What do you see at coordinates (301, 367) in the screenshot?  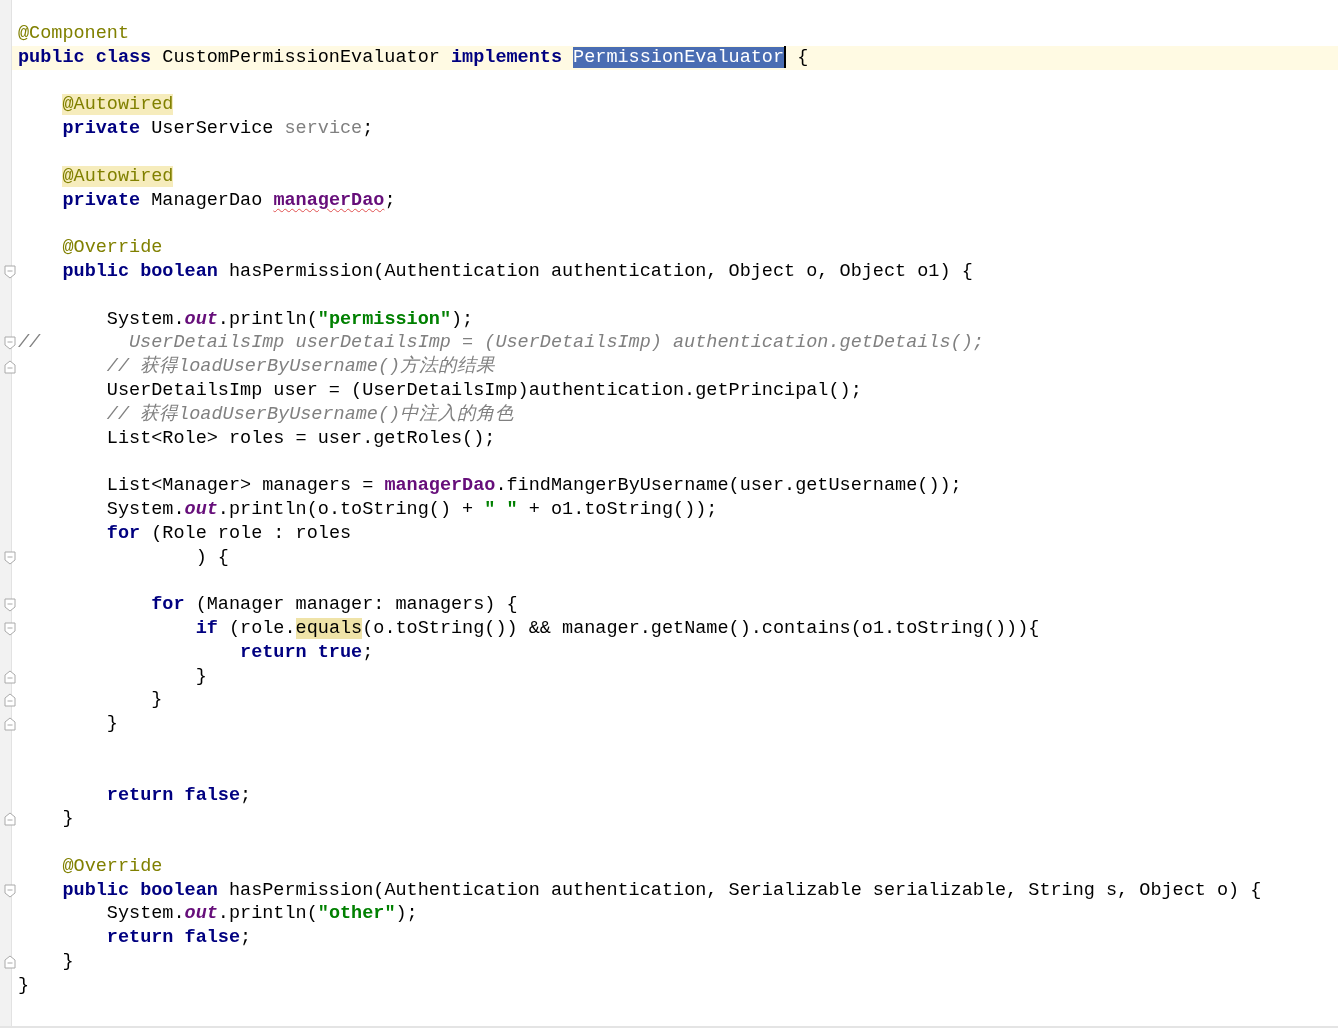 I see `code-comment: // 获得loadUserByUsername()方法的结果` at bounding box center [301, 367].